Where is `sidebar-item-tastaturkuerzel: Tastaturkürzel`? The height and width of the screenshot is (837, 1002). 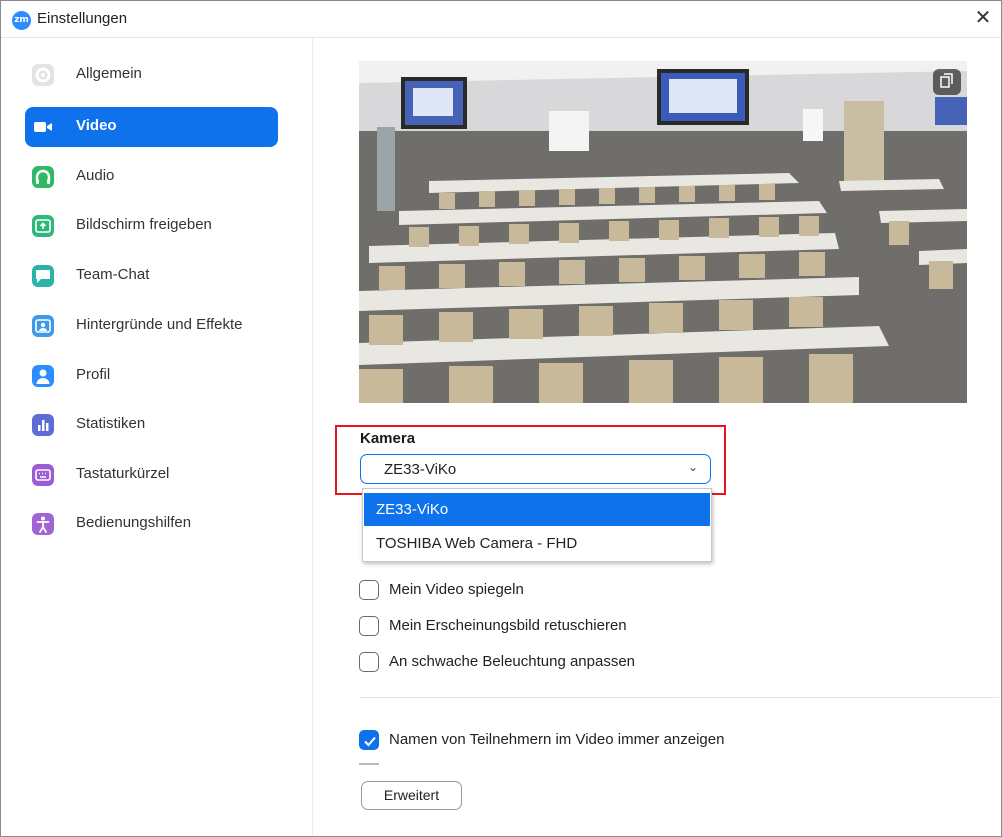
sidebar-item-tastaturkuerzel: Tastaturkürzel is located at coordinates (151, 475).